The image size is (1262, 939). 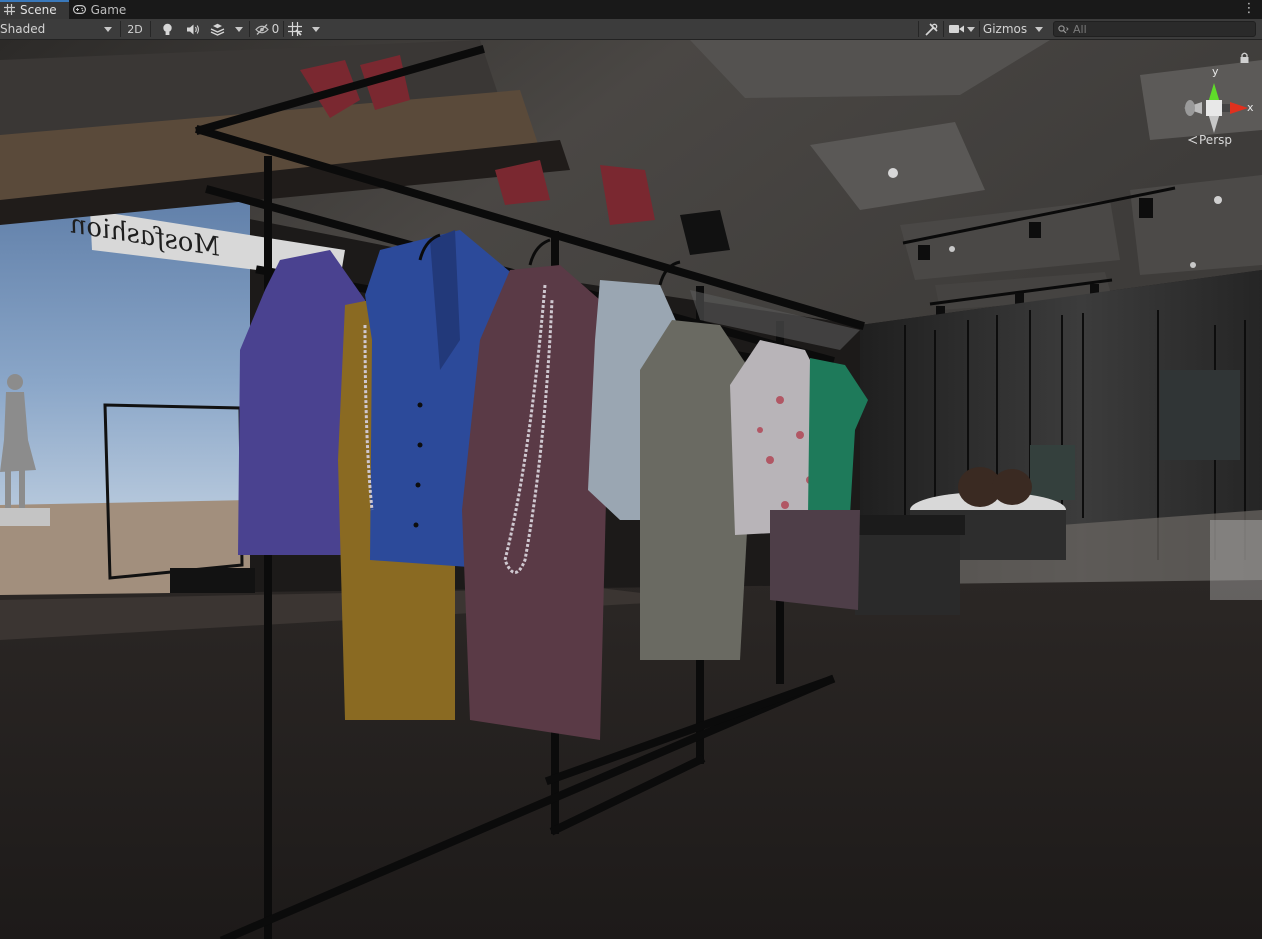 I want to click on tab-game: Game, so click(x=104, y=9).